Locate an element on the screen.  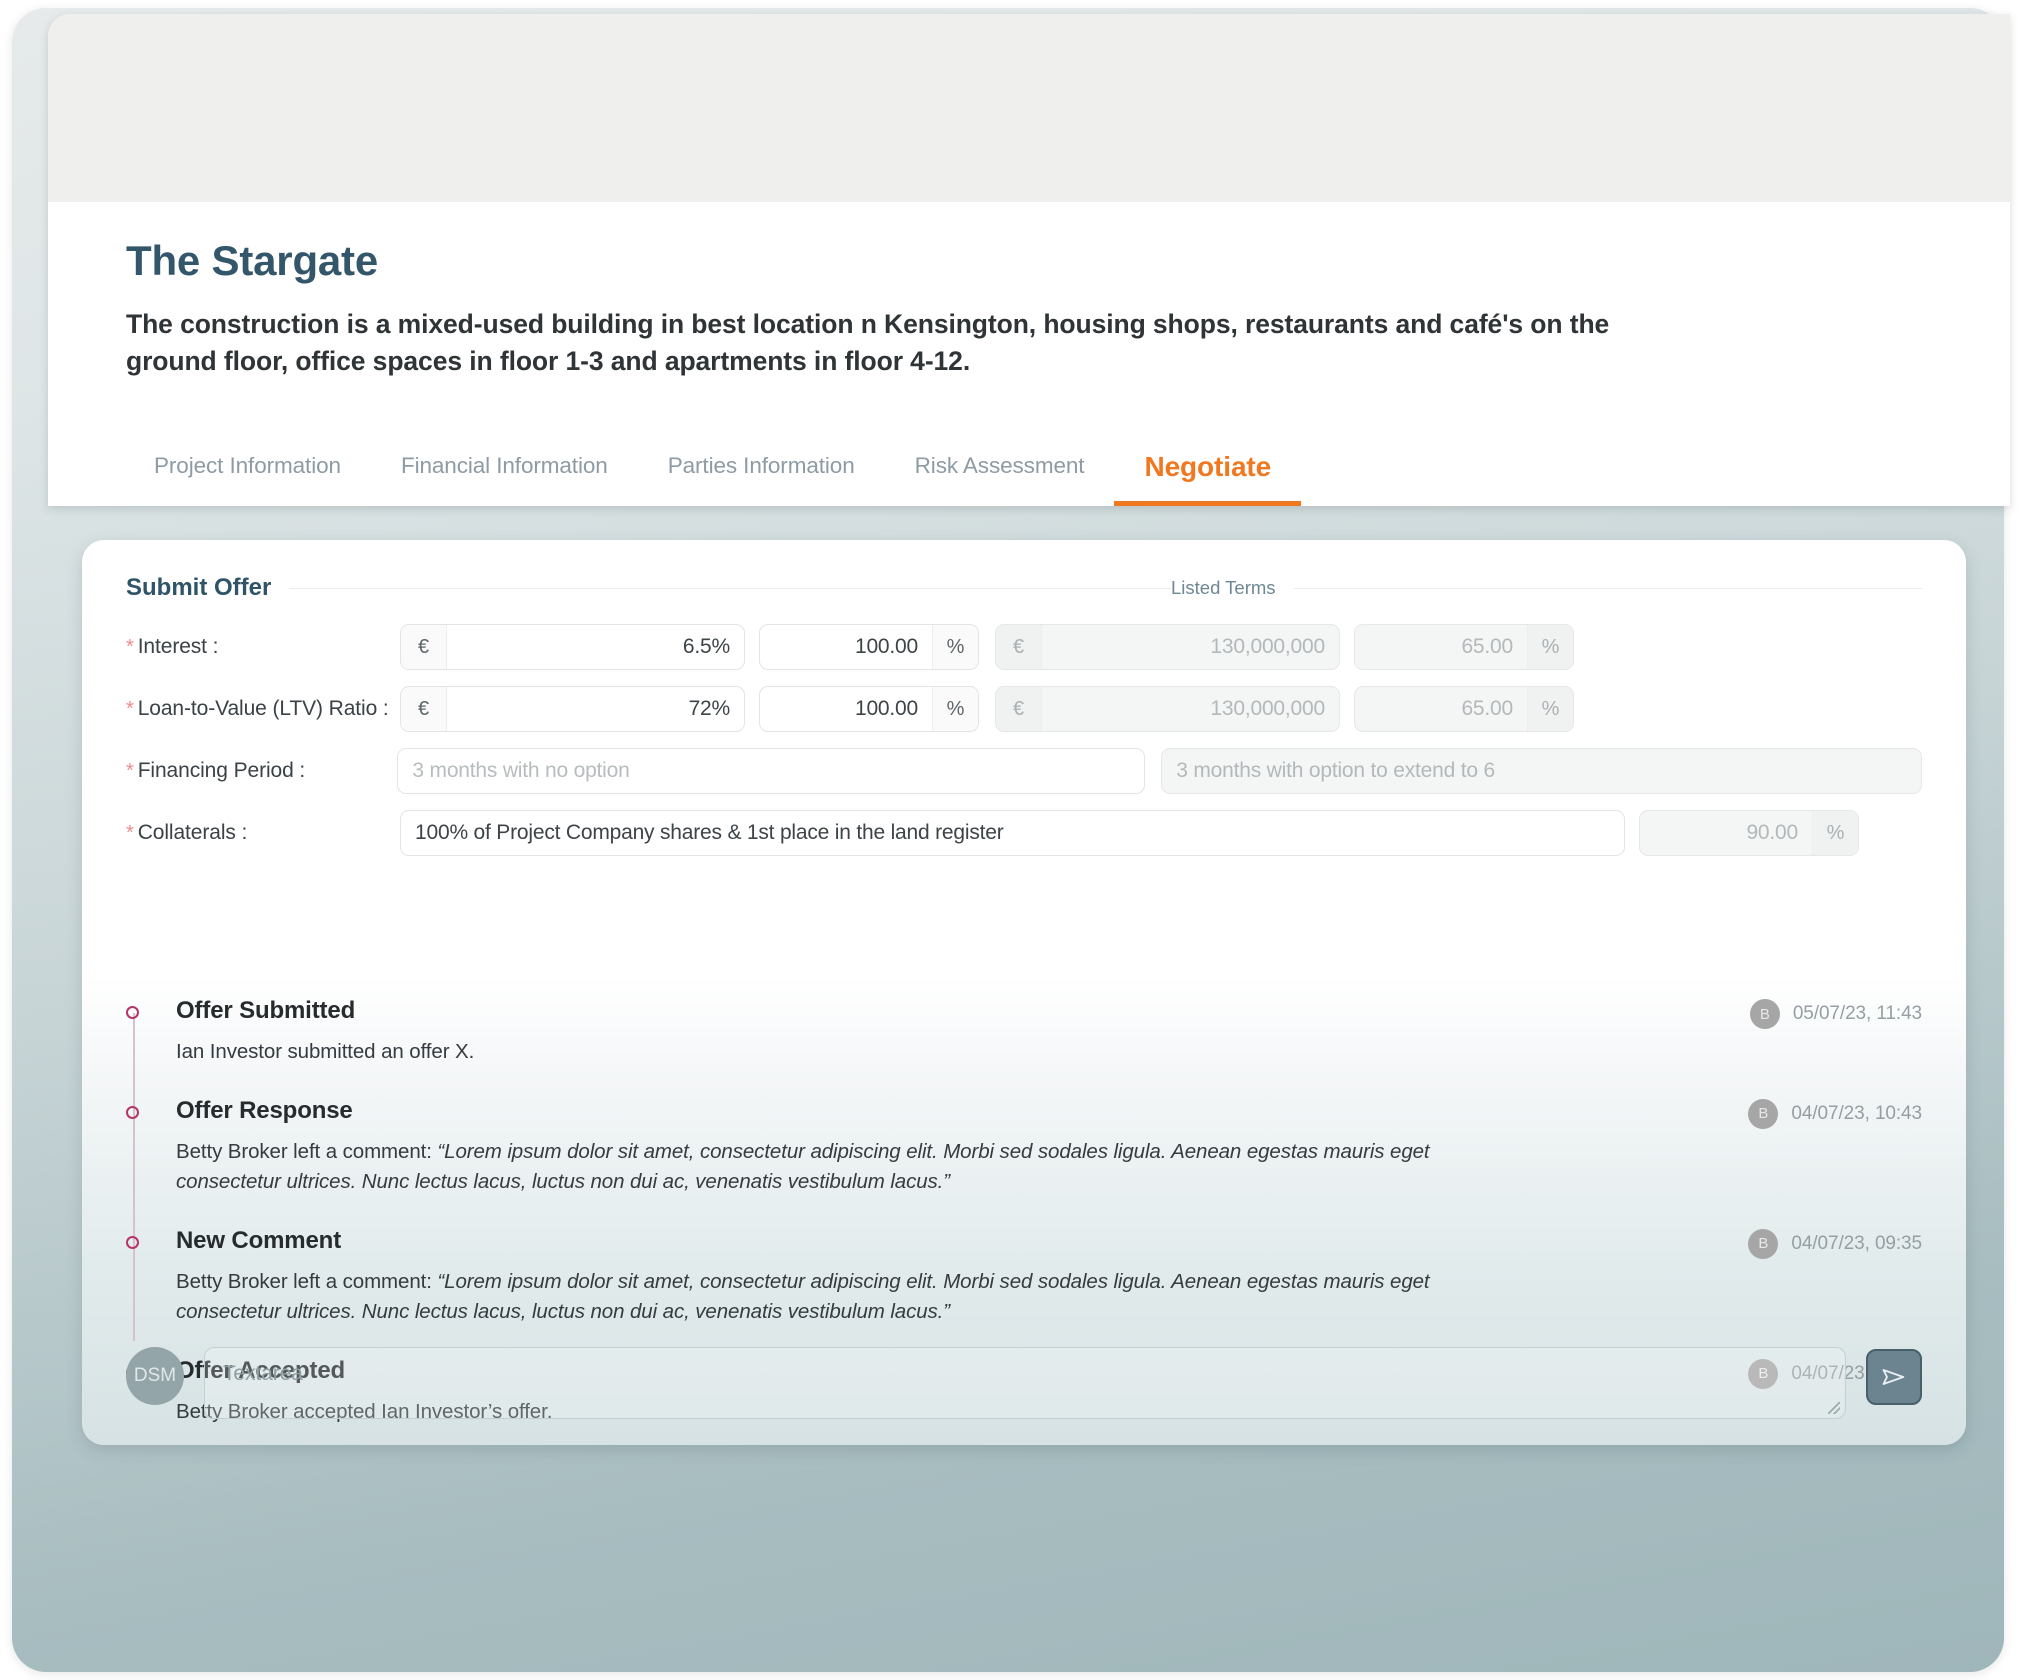
listed-terms-header: Listed Terms is located at coordinates (1546, 588).